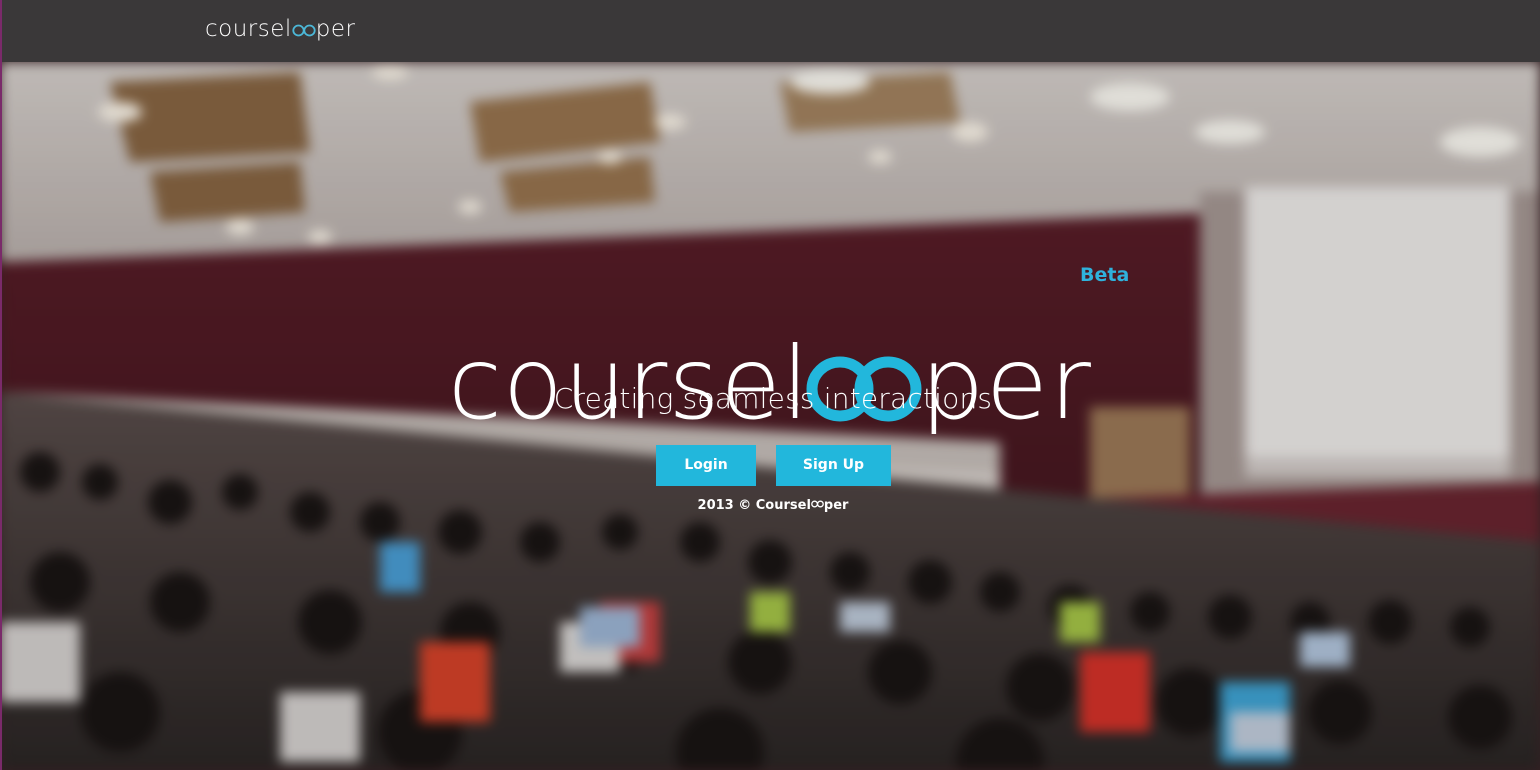 This screenshot has height=770, width=1540. What do you see at coordinates (706, 465) in the screenshot?
I see `login-button: Login` at bounding box center [706, 465].